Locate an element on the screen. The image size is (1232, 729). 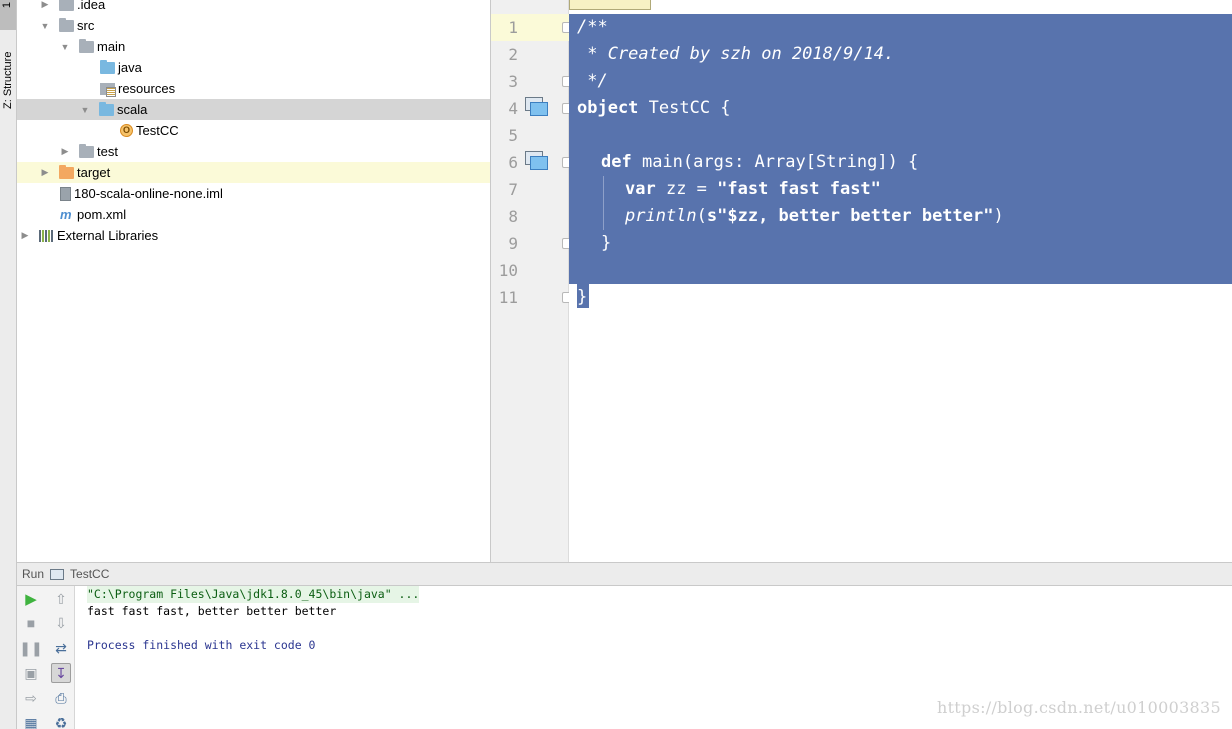
tree-item-external-libraries: ▶ External Libraries is located at coordinates (253, 235).